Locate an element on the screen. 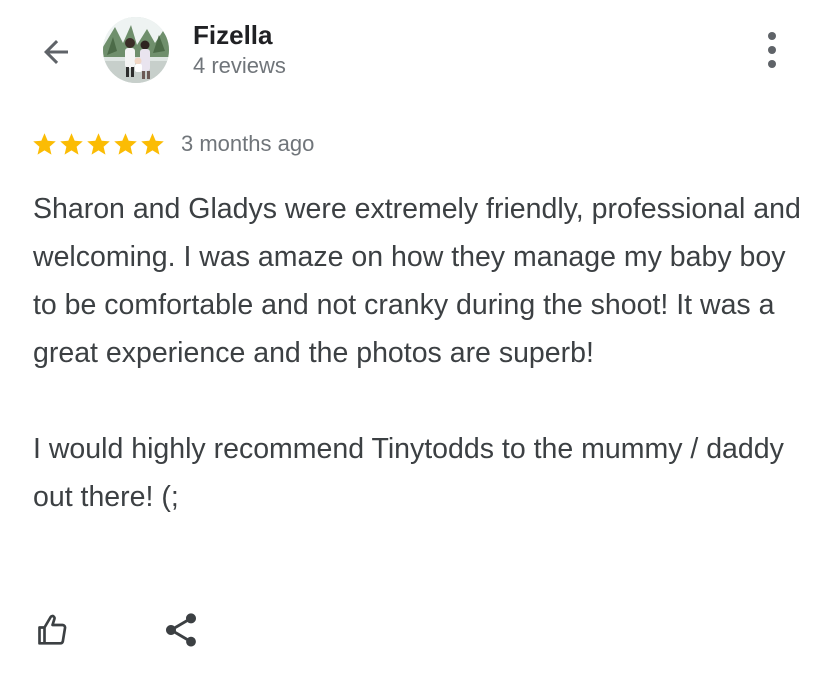 This screenshot has height=677, width=828. back-button is located at coordinates (56, 52).